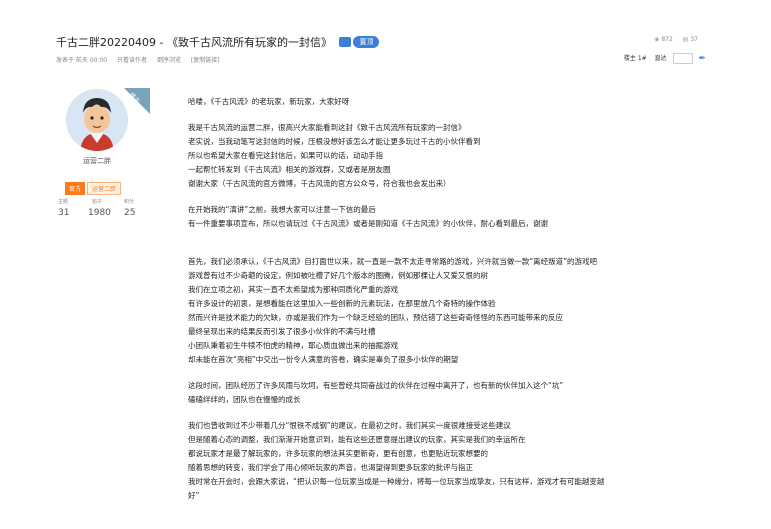 Image resolution: width=771 pixels, height=529 pixels. Describe the element at coordinates (682, 58) in the screenshot. I see `floor-jump-input` at that location.